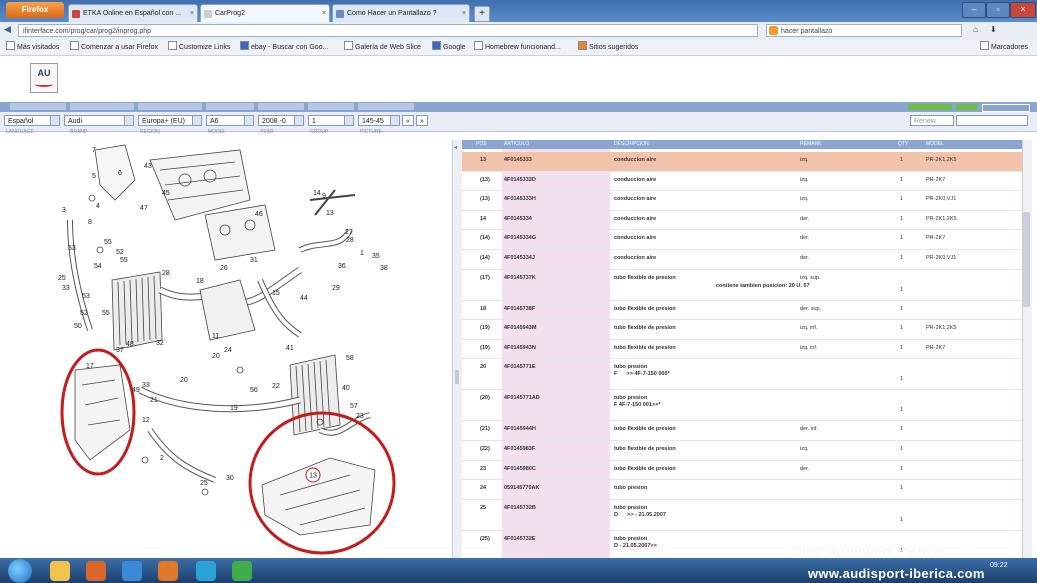 The height and width of the screenshot is (583, 1037). I want to click on tab-picture, so click(386, 106).